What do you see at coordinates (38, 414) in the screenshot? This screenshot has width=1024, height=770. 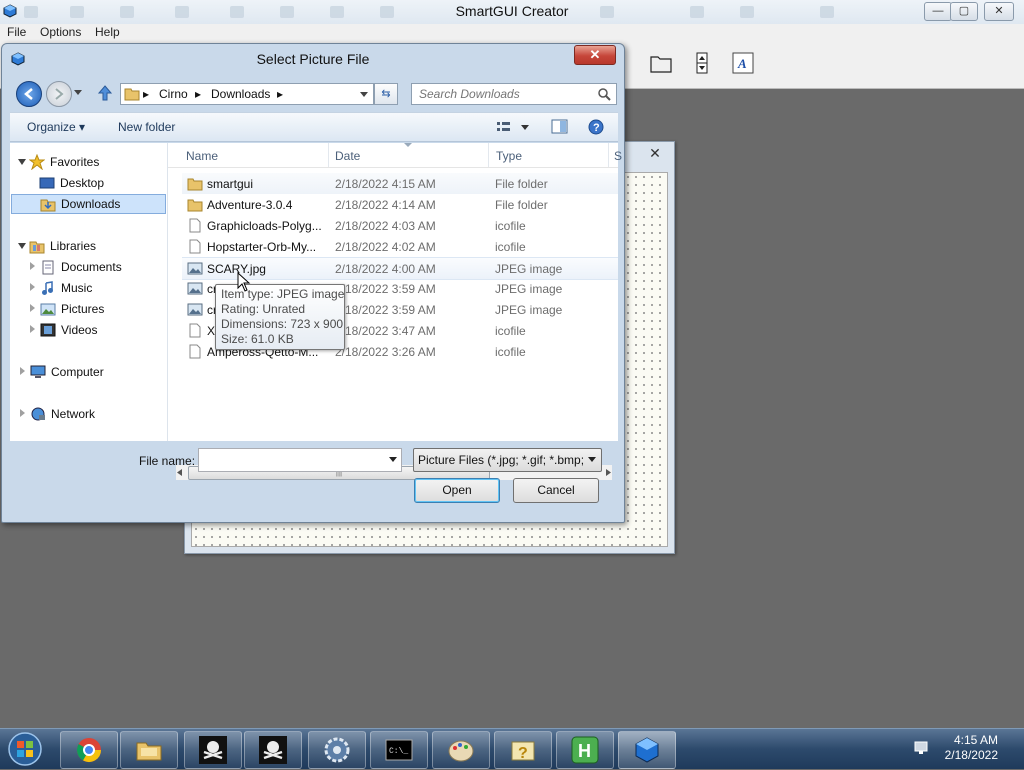 I see `network-icon` at bounding box center [38, 414].